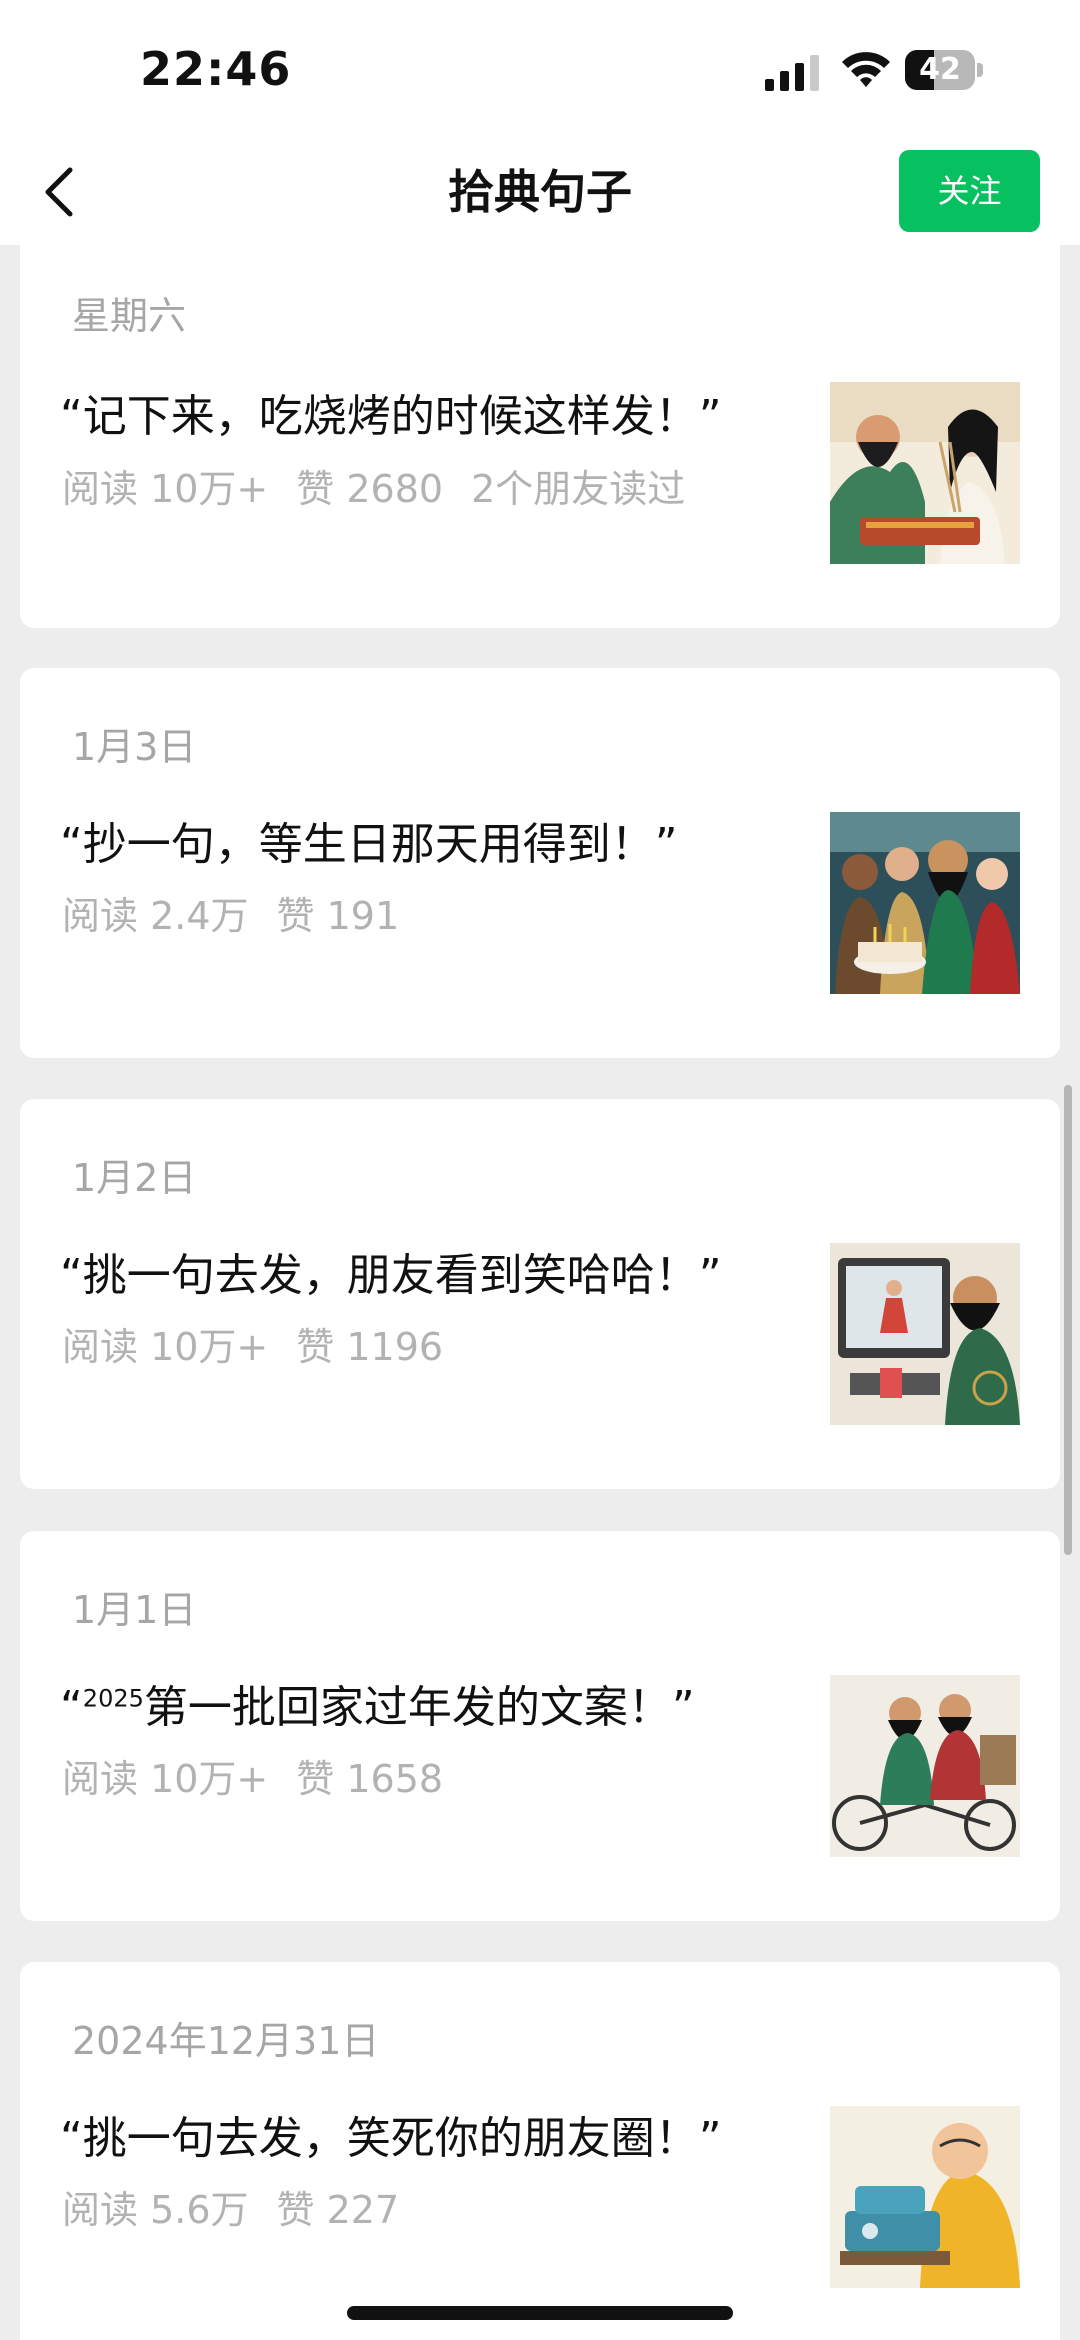 This screenshot has height=2340, width=1080. What do you see at coordinates (134, 747) in the screenshot?
I see `article-date: 1月3日` at bounding box center [134, 747].